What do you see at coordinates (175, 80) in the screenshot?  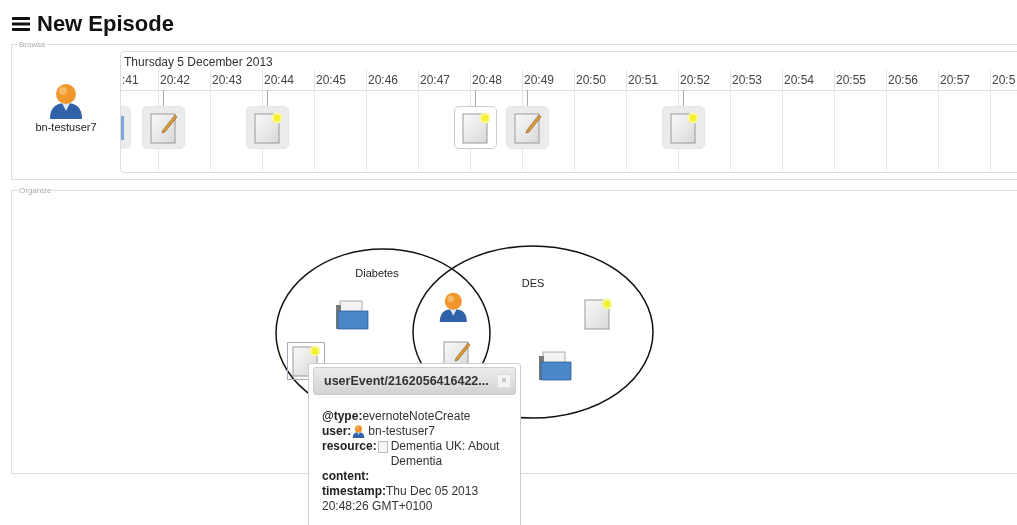 I see `time-label: 20:42` at bounding box center [175, 80].